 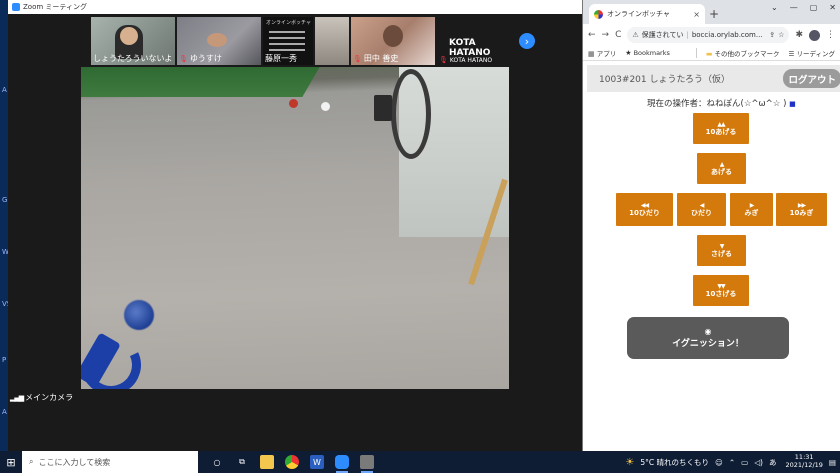 I want to click on forward-icon: →, so click(x=606, y=35).